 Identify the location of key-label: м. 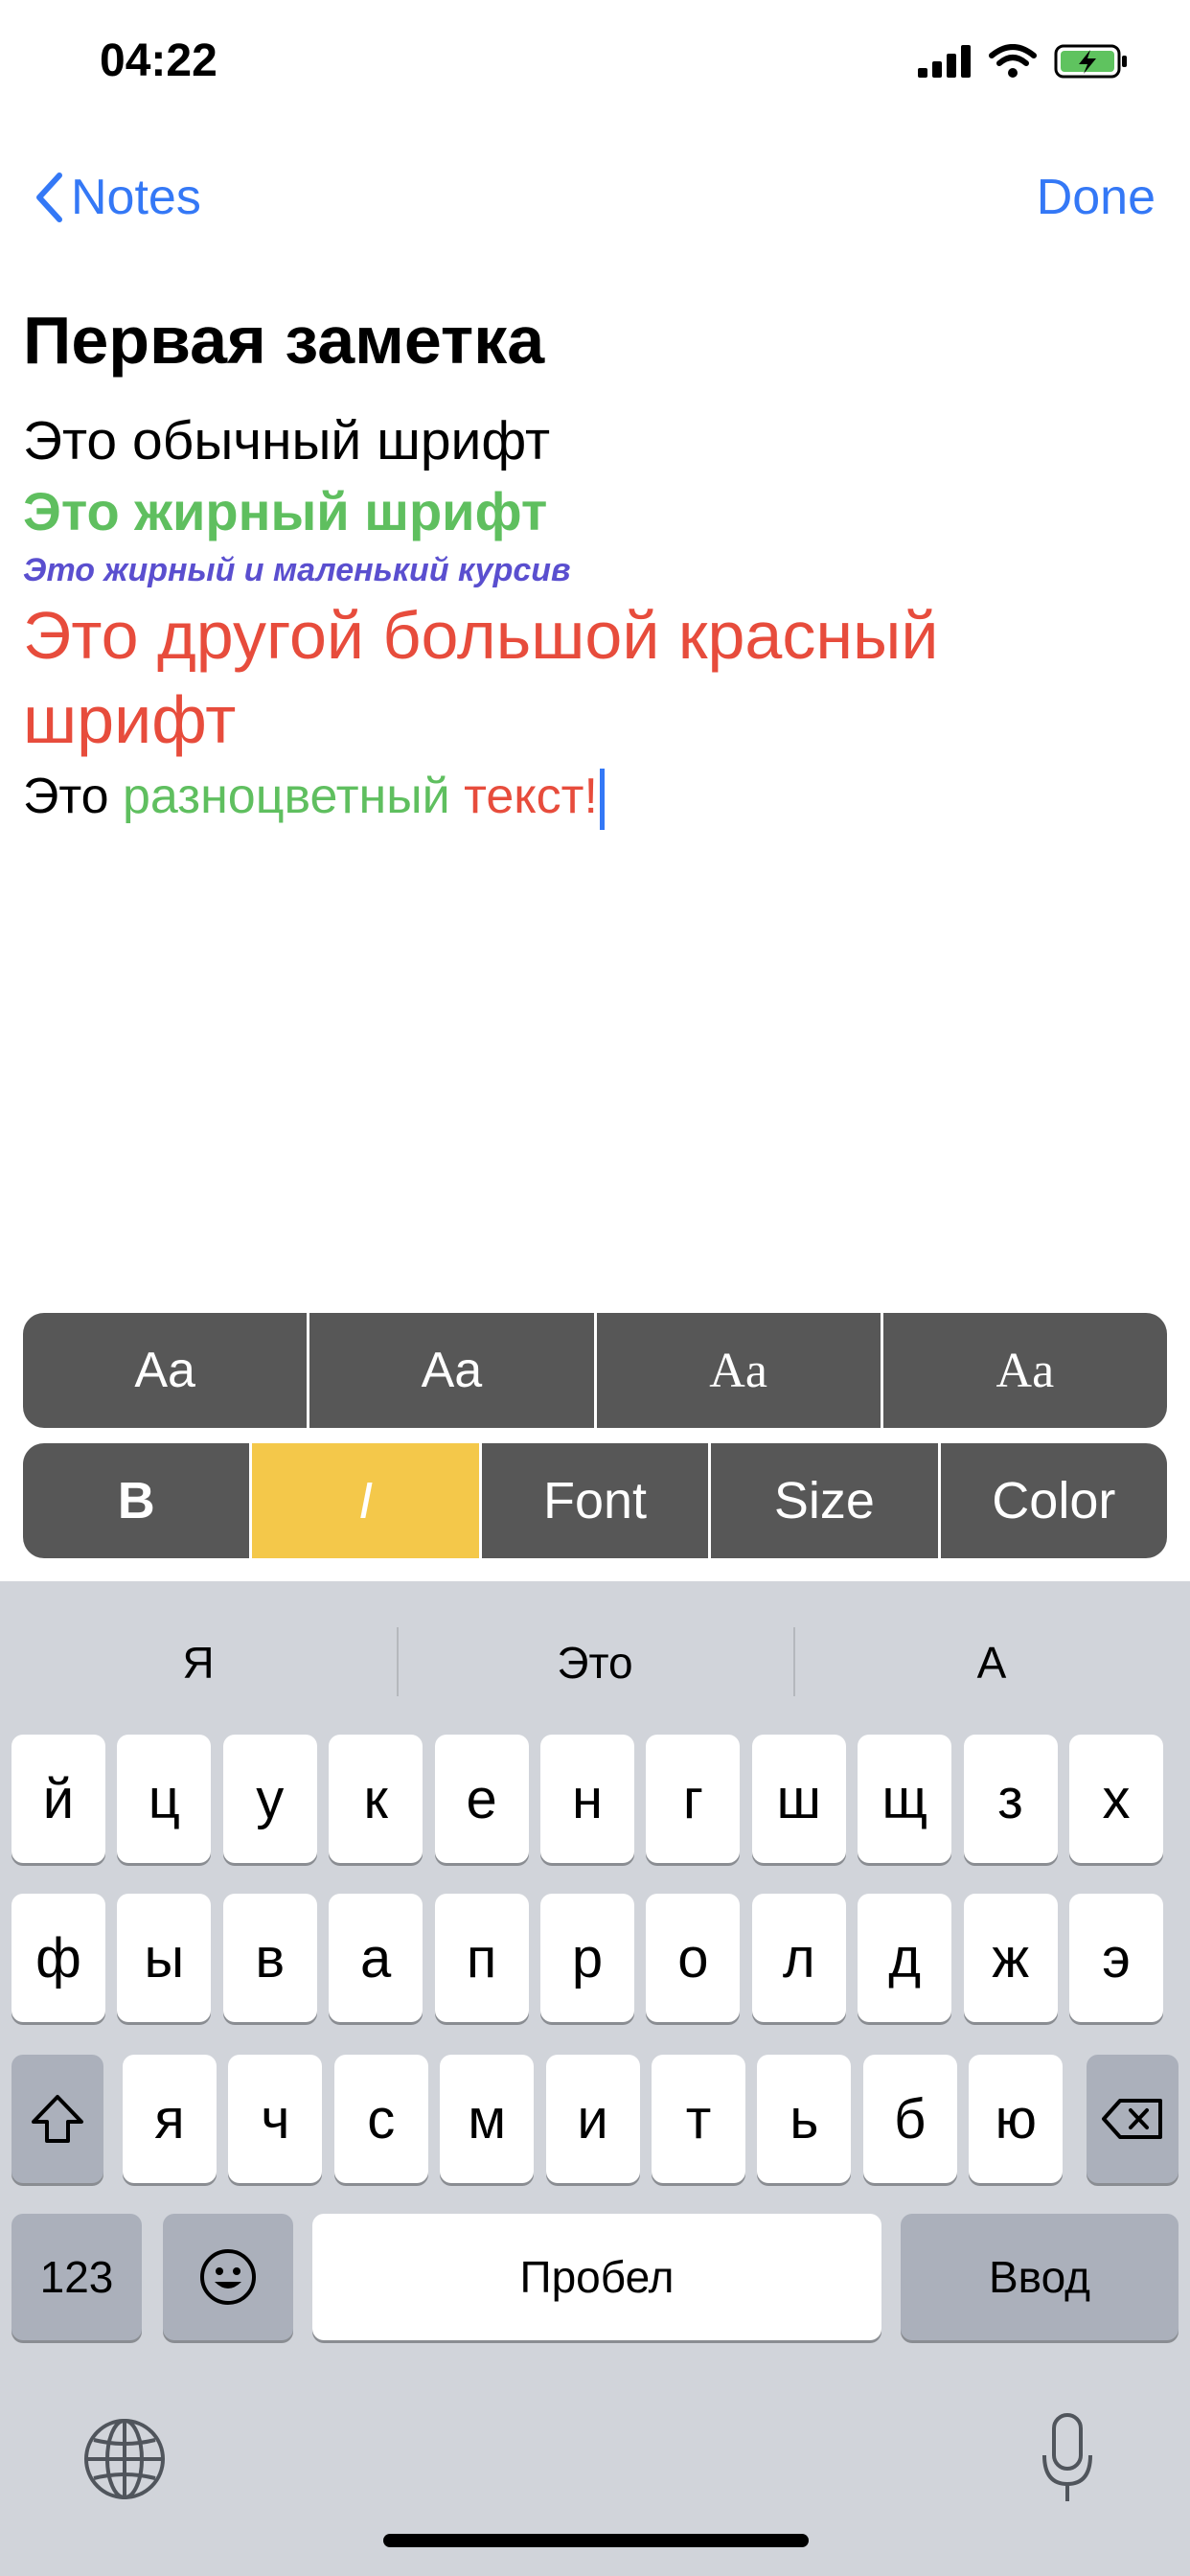
(488, 2118).